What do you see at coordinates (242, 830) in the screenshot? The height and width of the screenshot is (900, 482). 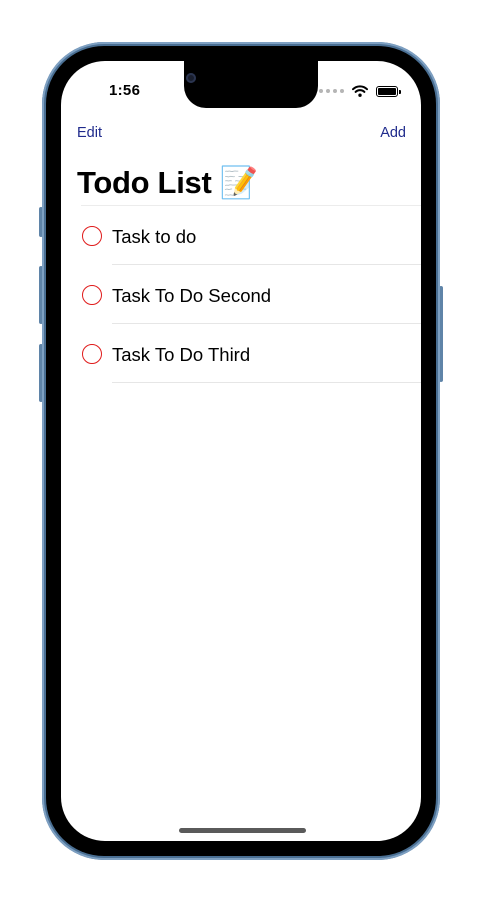 I see `home-indicator` at bounding box center [242, 830].